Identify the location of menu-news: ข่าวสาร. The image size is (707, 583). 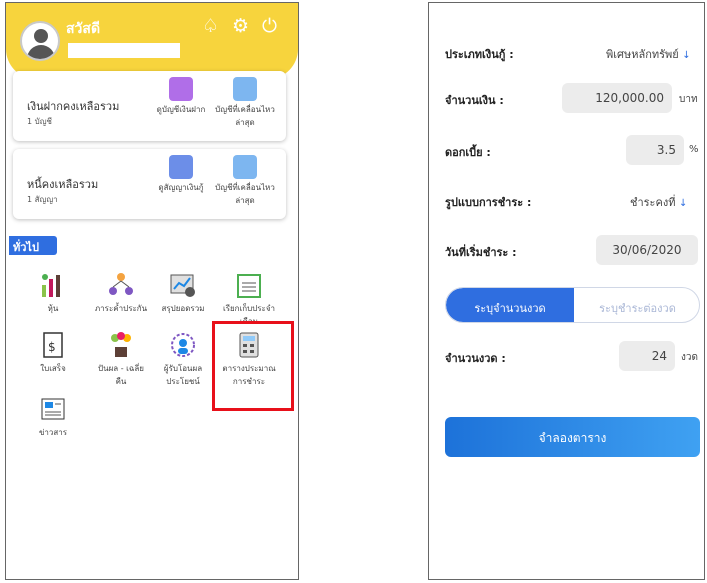
(53, 417).